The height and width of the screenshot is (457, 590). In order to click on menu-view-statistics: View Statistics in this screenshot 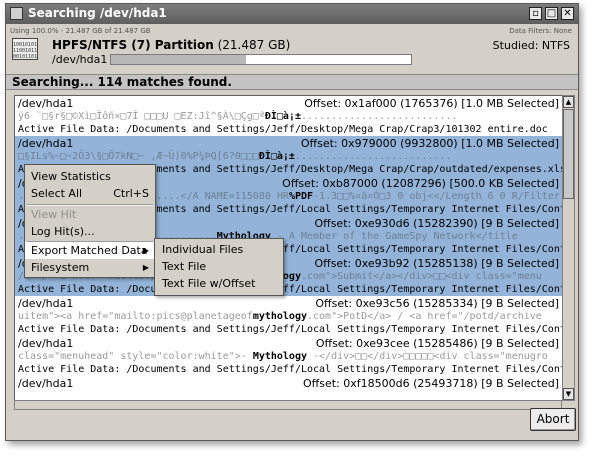, I will do `click(90, 176)`.